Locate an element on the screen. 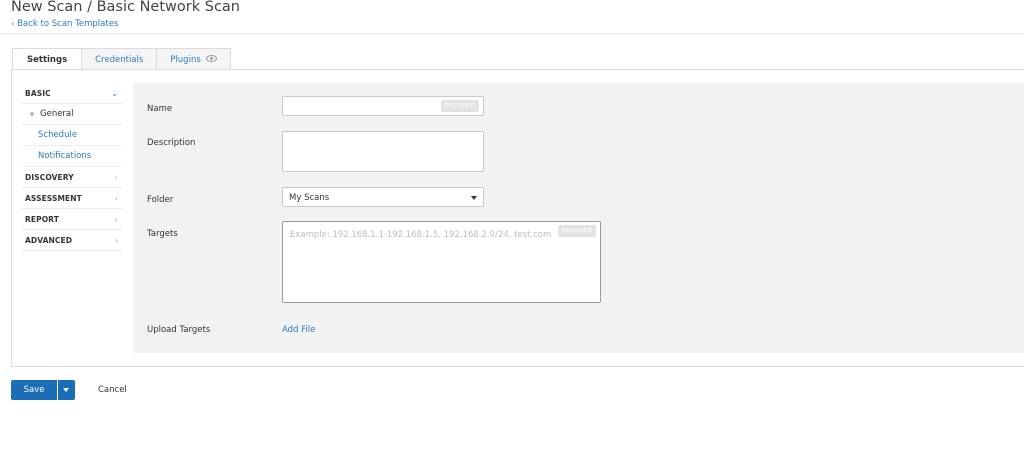  sidebar-section-label: REPORT is located at coordinates (42, 219).